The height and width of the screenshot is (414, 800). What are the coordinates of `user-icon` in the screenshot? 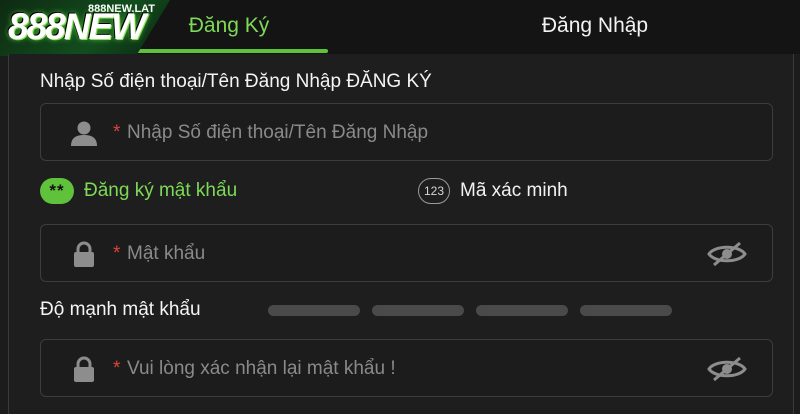 It's located at (84, 133).